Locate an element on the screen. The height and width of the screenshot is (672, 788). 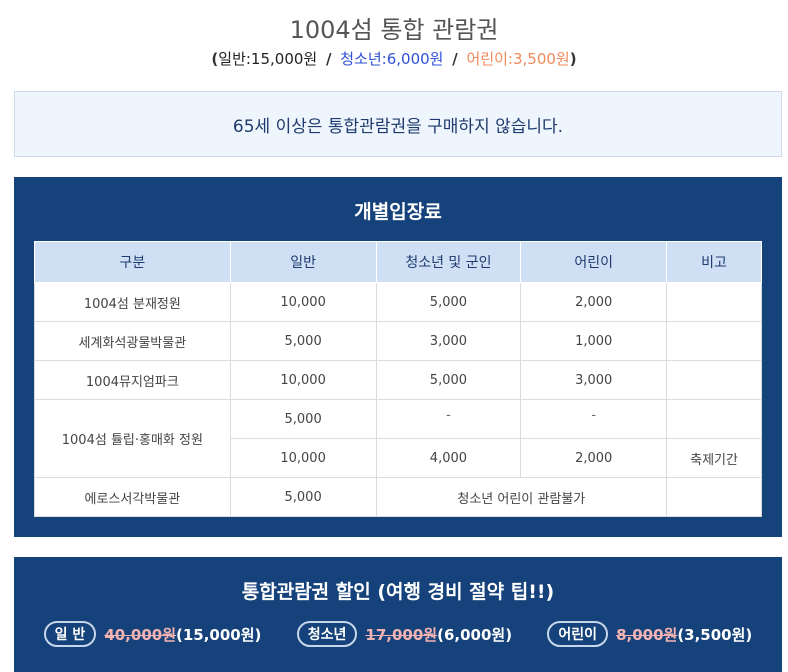
discount-item-child: 어린이 8,000원 (3,500원) is located at coordinates (649, 634).